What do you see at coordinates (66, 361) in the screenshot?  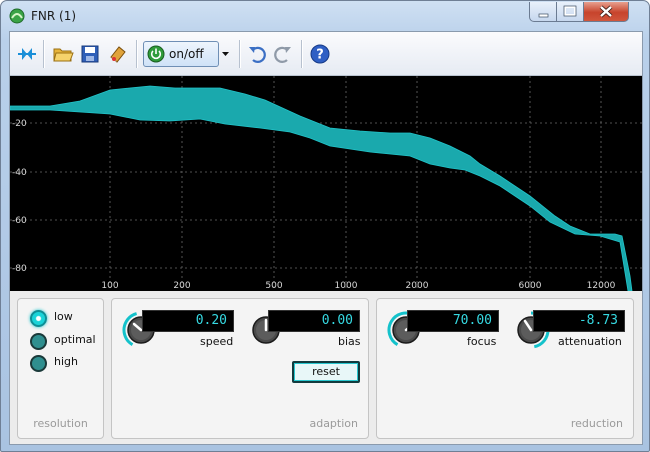 I see `radio-label: high` at bounding box center [66, 361].